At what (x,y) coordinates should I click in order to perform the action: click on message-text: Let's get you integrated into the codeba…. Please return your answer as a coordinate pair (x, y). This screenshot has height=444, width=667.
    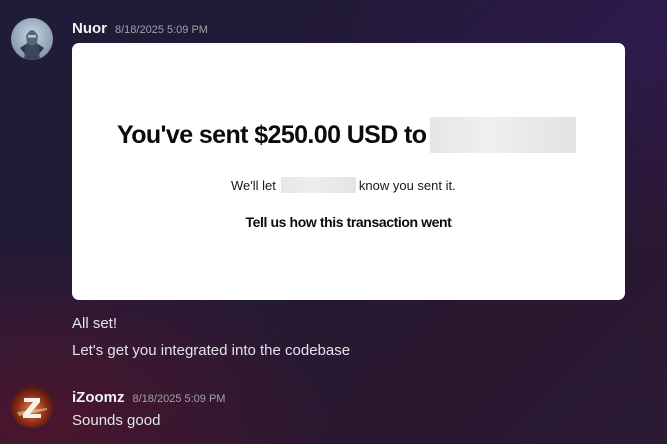
    Looking at the image, I should click on (211, 350).